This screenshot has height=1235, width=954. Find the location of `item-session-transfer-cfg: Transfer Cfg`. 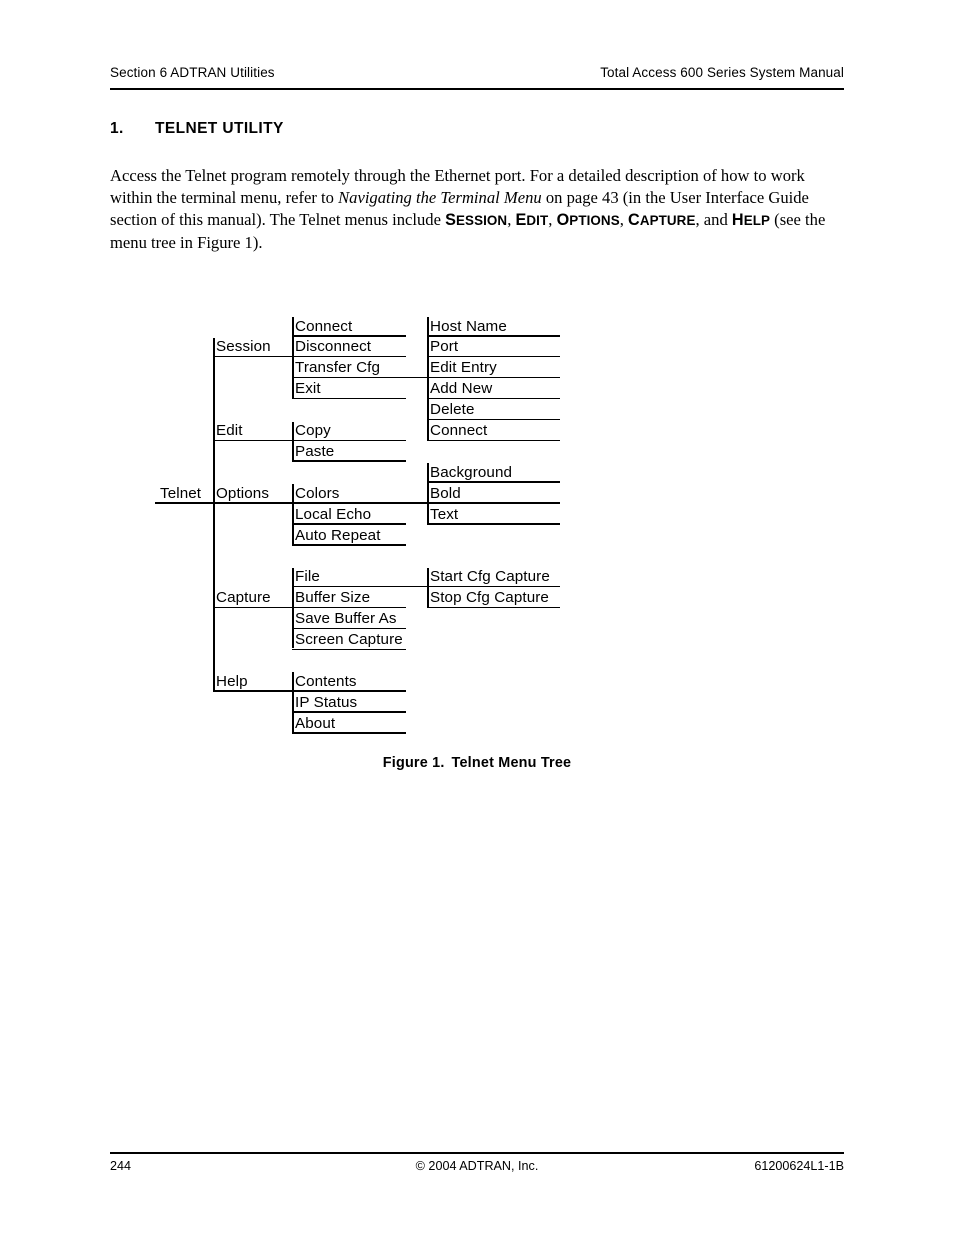

item-session-transfer-cfg: Transfer Cfg is located at coordinates (337, 368).